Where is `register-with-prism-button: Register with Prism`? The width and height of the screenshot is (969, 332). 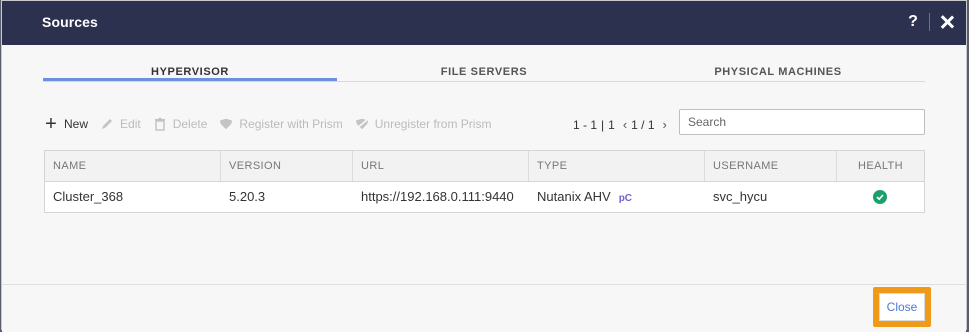
register-with-prism-button: Register with Prism is located at coordinates (281, 124).